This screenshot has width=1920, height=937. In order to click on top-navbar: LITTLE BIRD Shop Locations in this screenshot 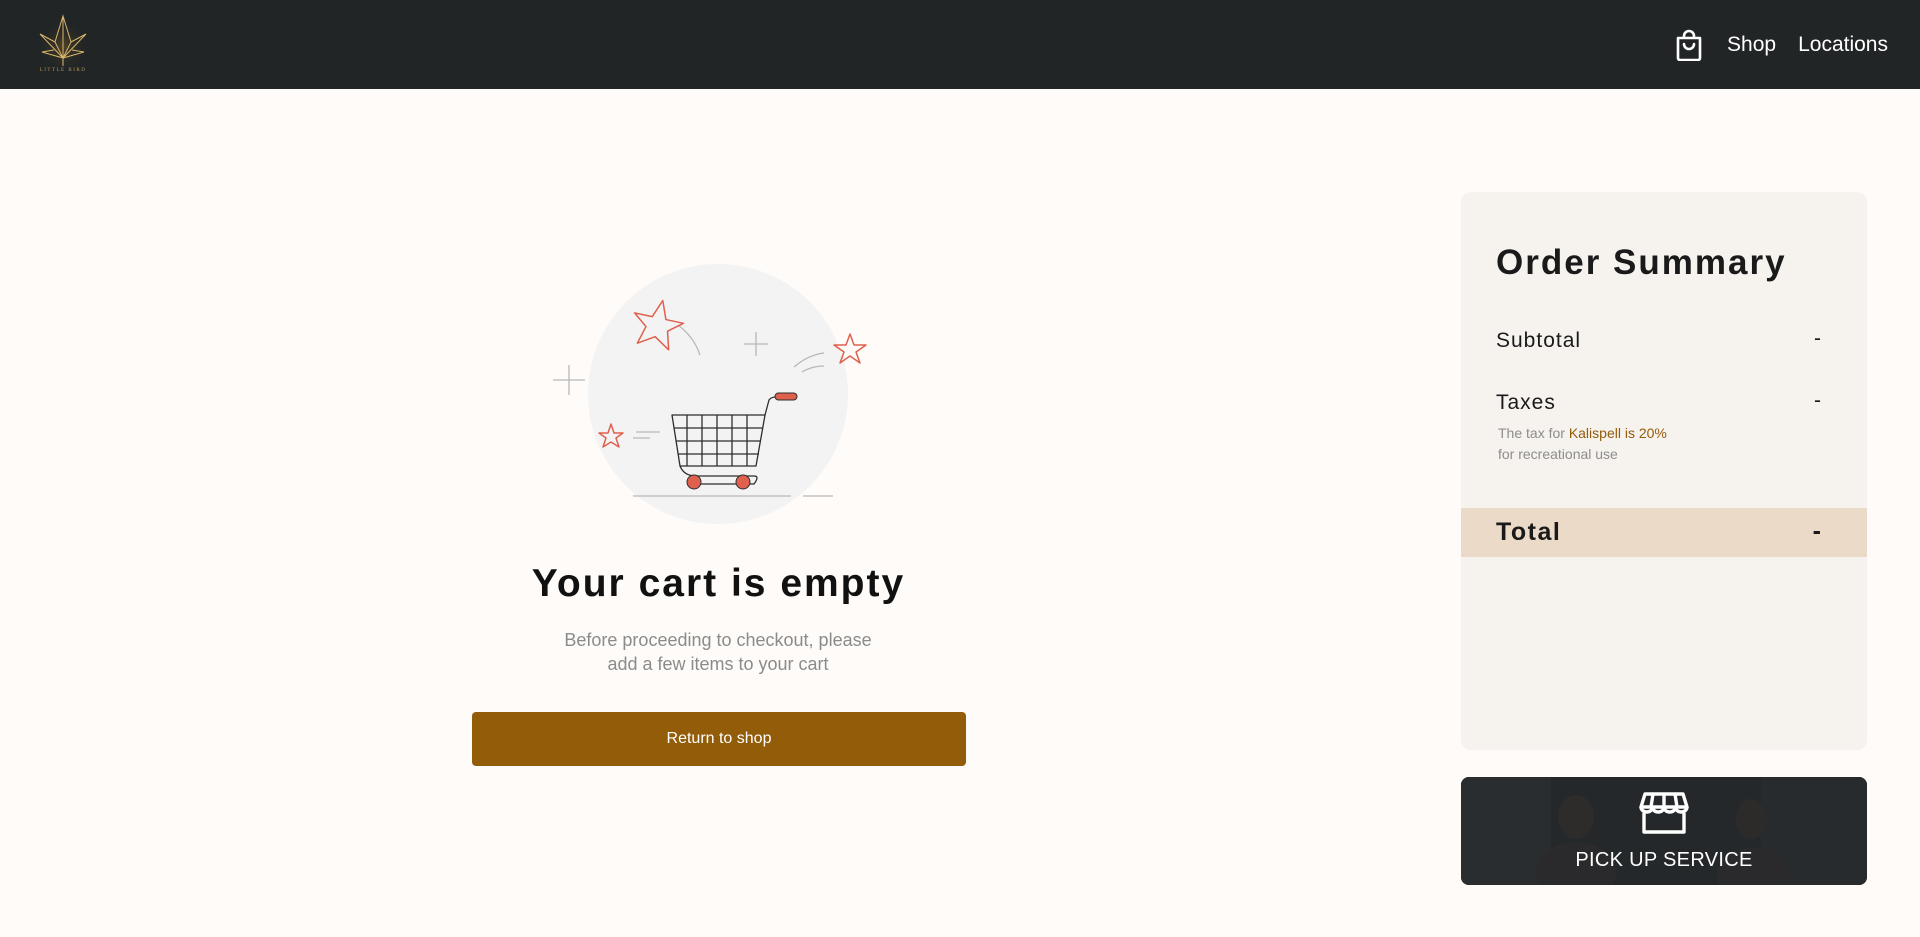, I will do `click(960, 44)`.